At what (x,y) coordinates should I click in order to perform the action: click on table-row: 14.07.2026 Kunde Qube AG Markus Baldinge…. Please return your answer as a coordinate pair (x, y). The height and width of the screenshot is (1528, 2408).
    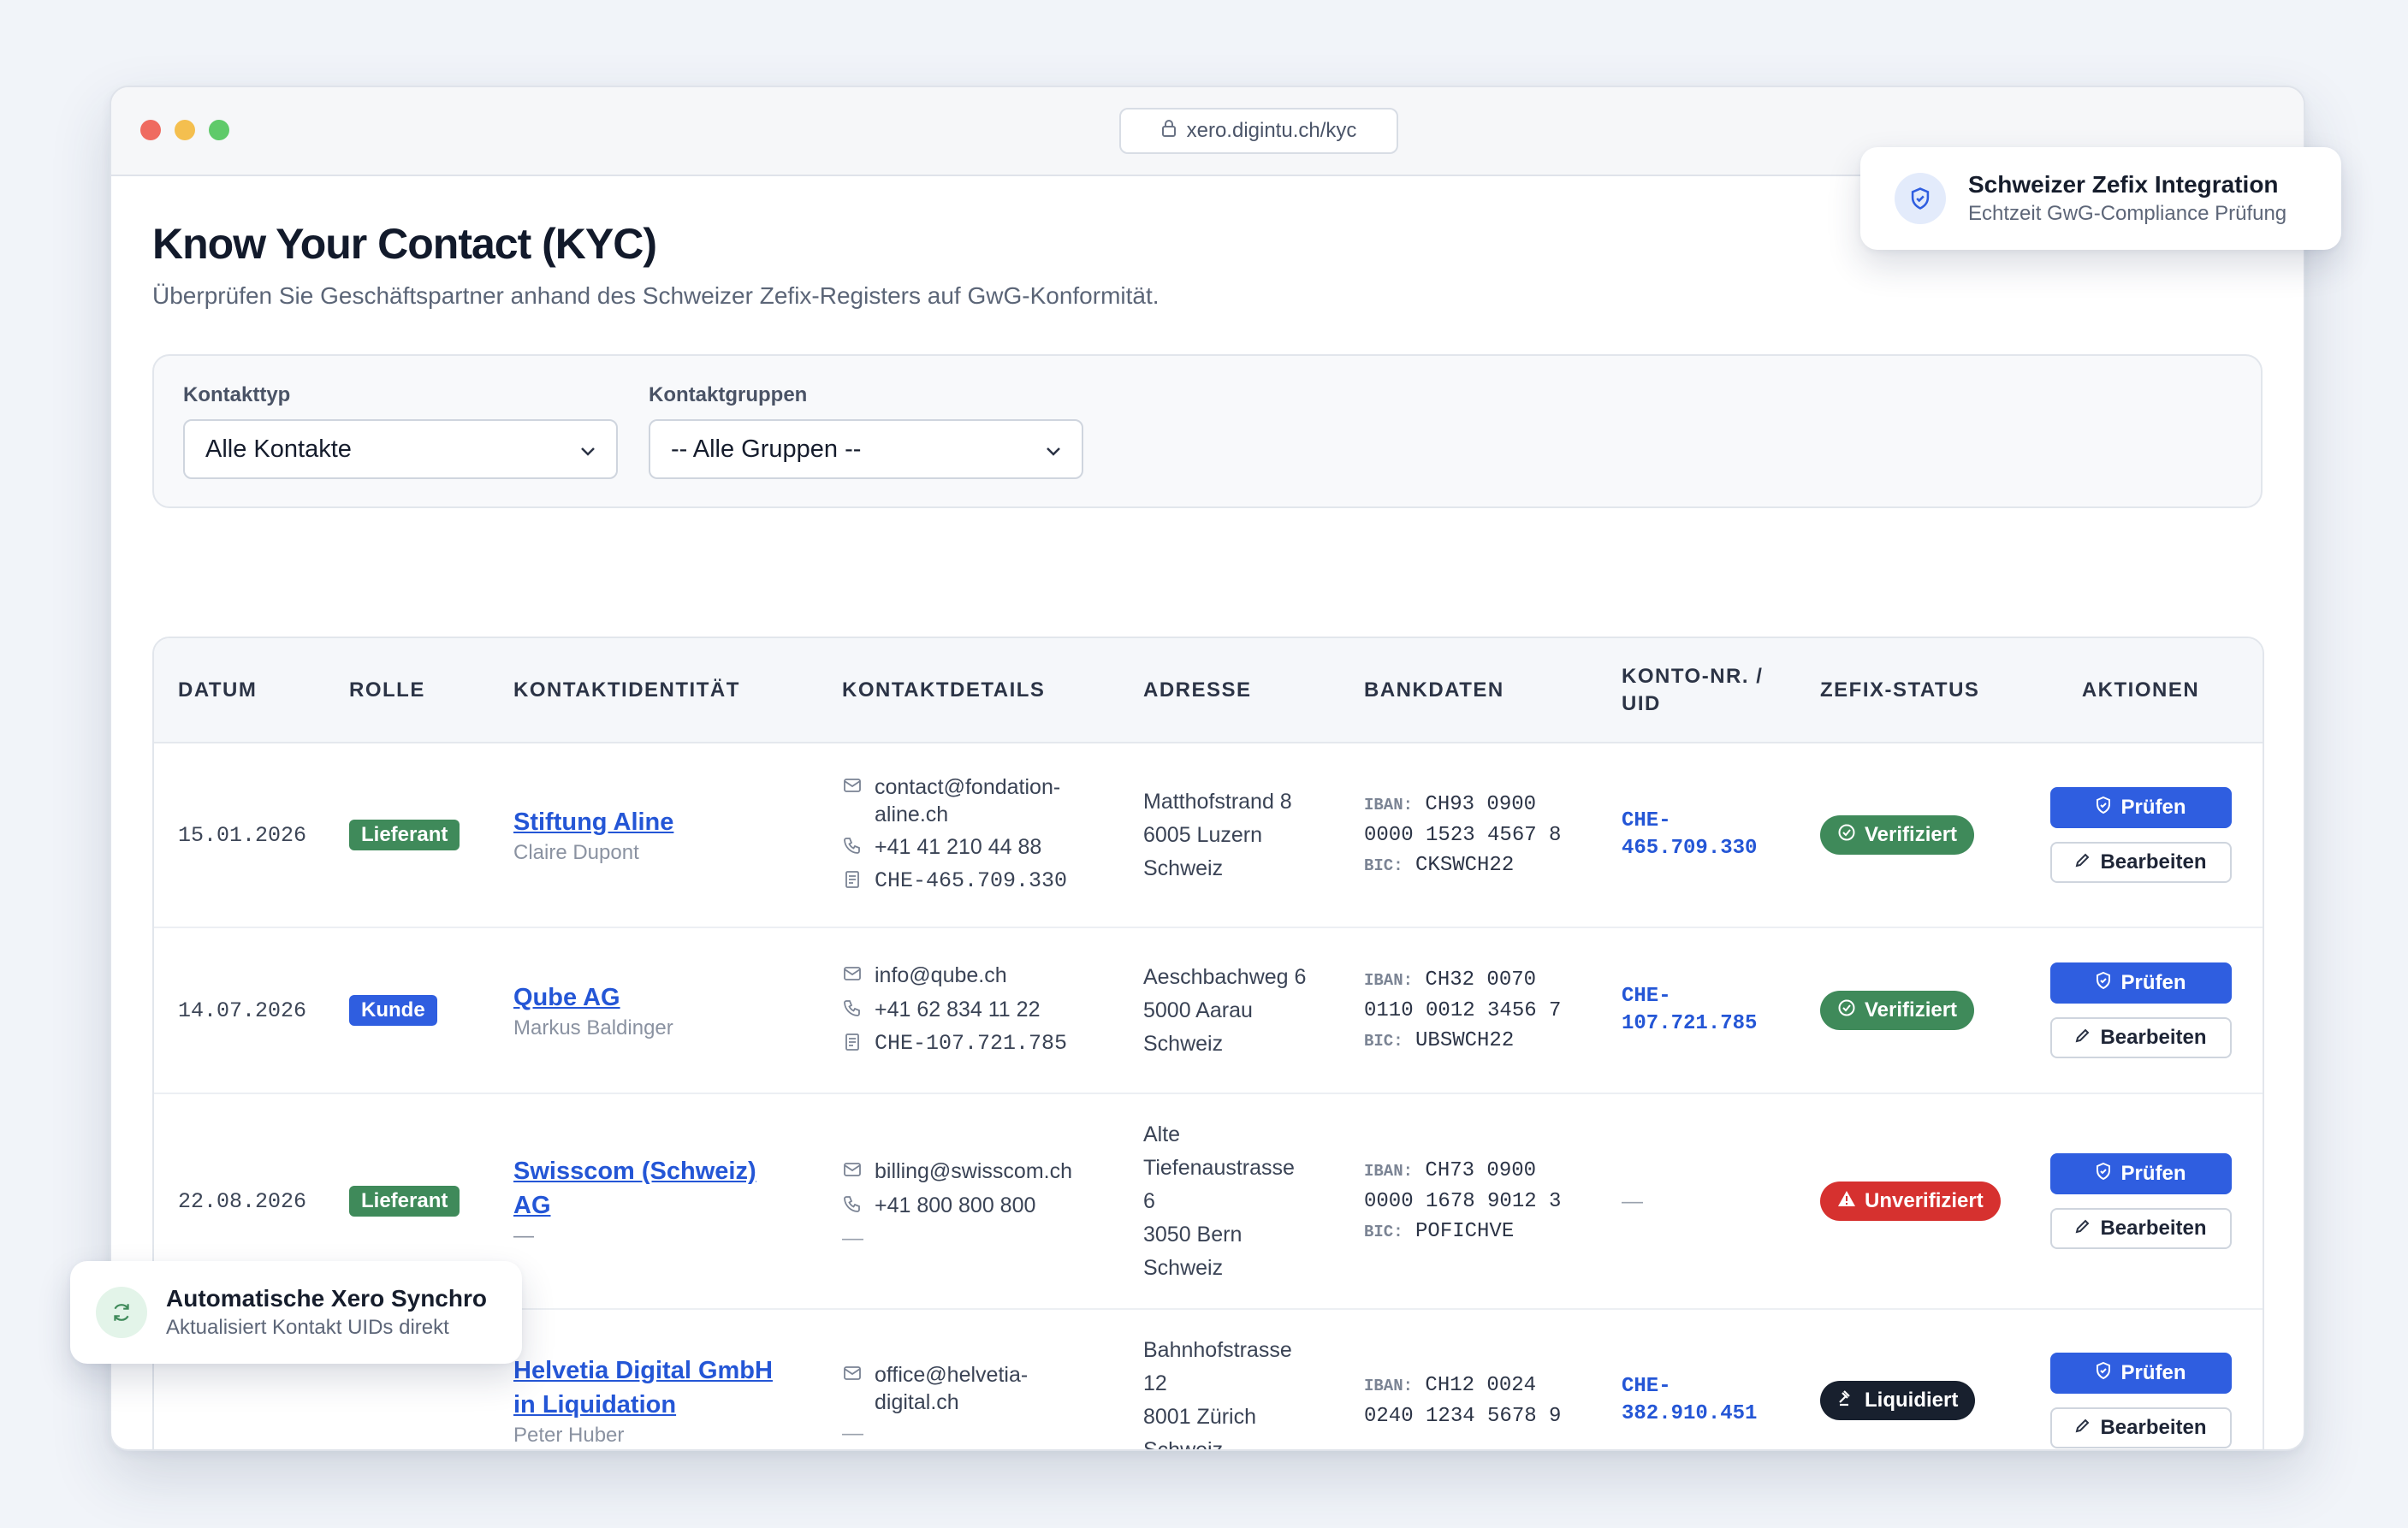
    Looking at the image, I should click on (1208, 1010).